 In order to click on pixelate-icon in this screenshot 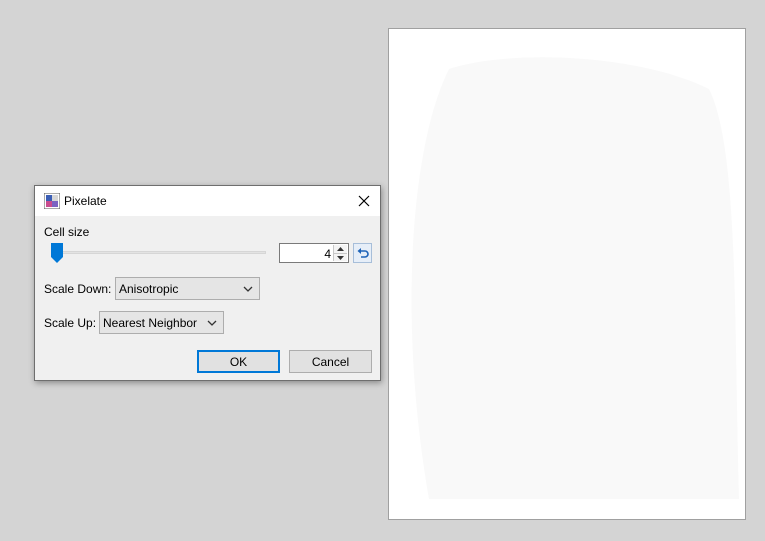, I will do `click(52, 201)`.